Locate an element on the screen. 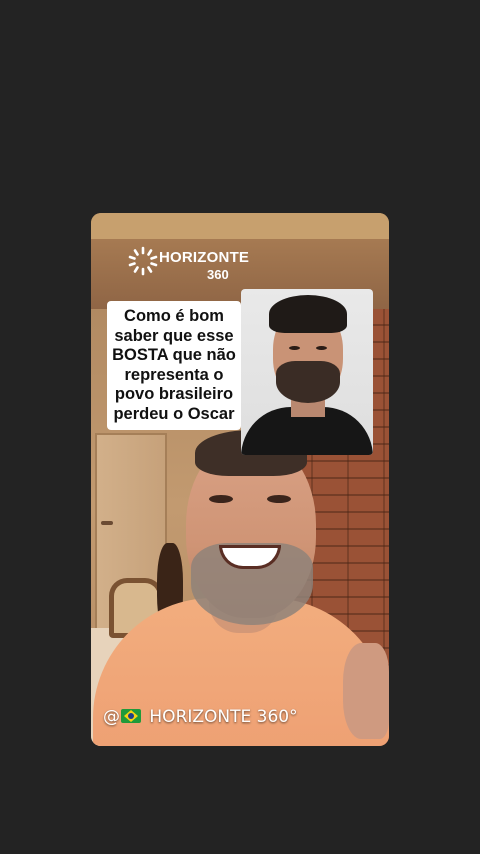  logo-sub: 360 is located at coordinates (218, 274).